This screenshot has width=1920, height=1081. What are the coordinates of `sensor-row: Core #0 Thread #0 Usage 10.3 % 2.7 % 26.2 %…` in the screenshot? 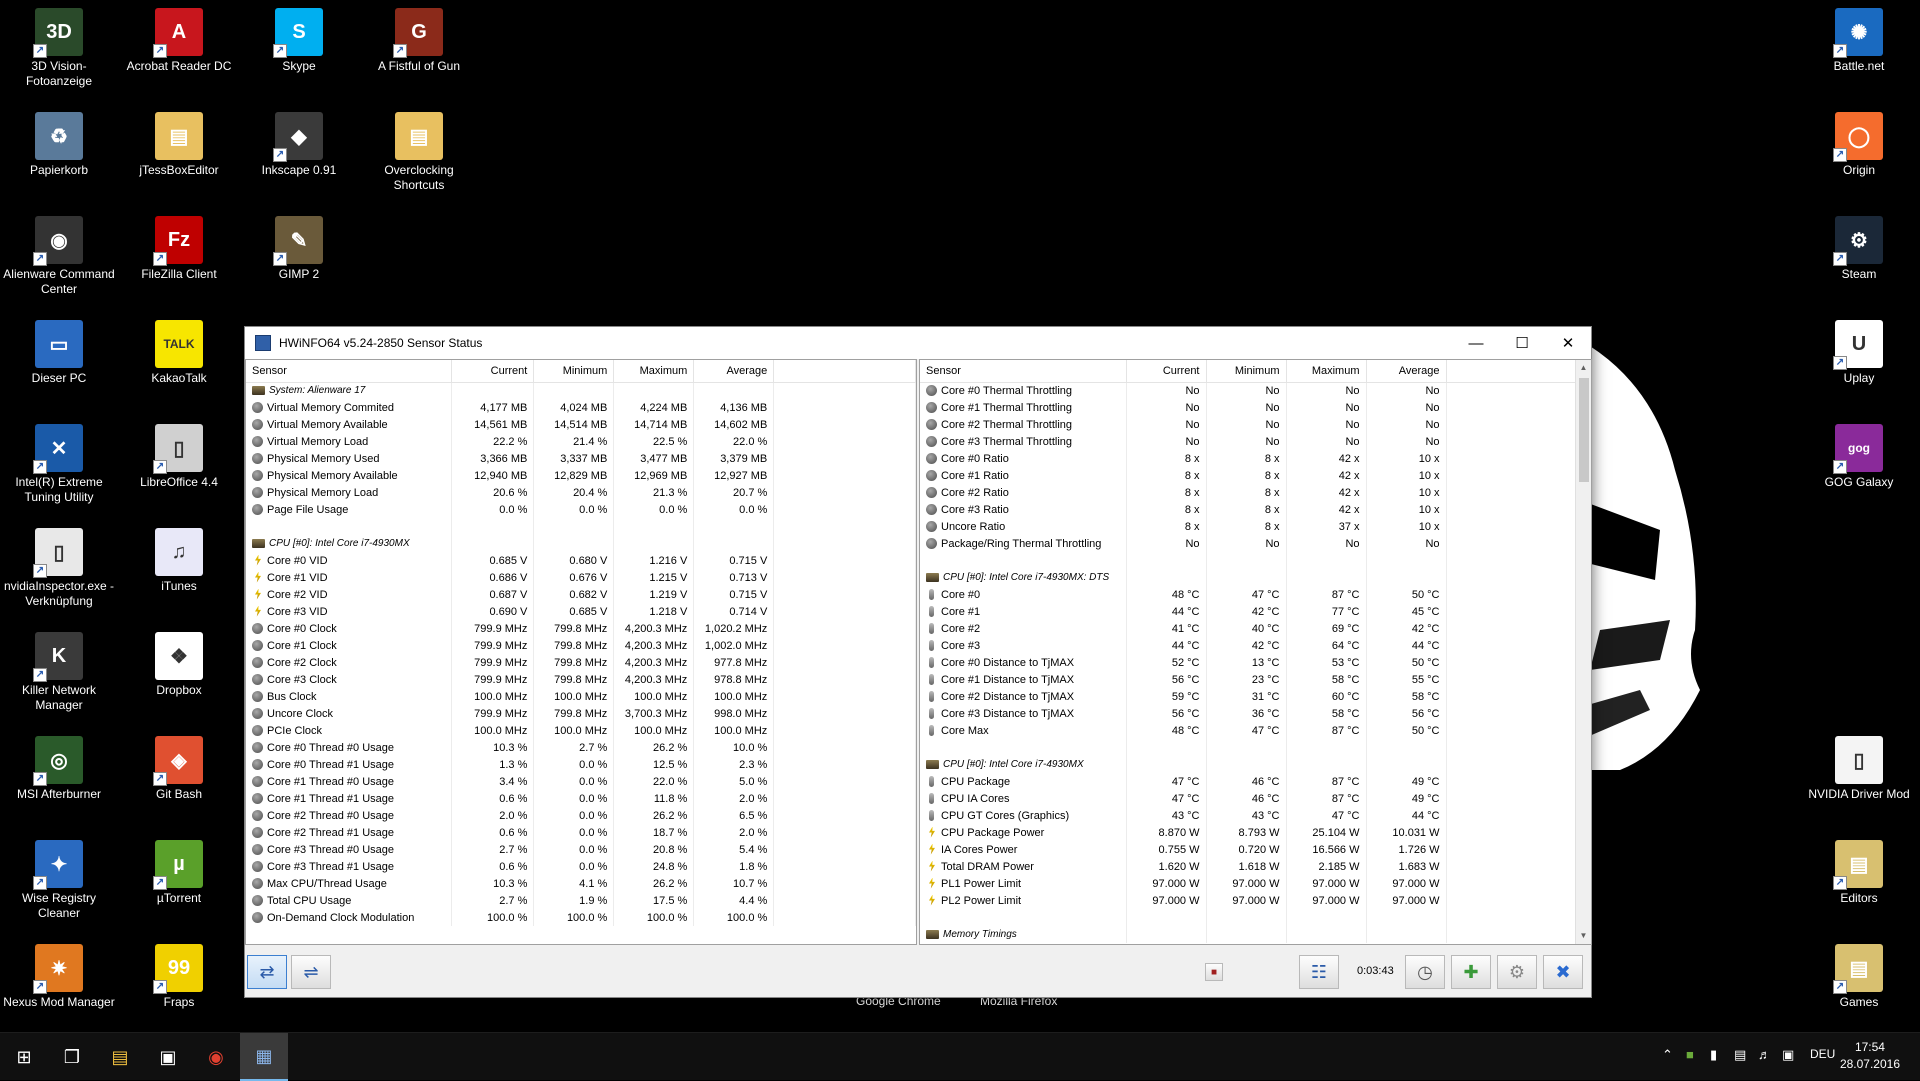 It's located at (581, 747).